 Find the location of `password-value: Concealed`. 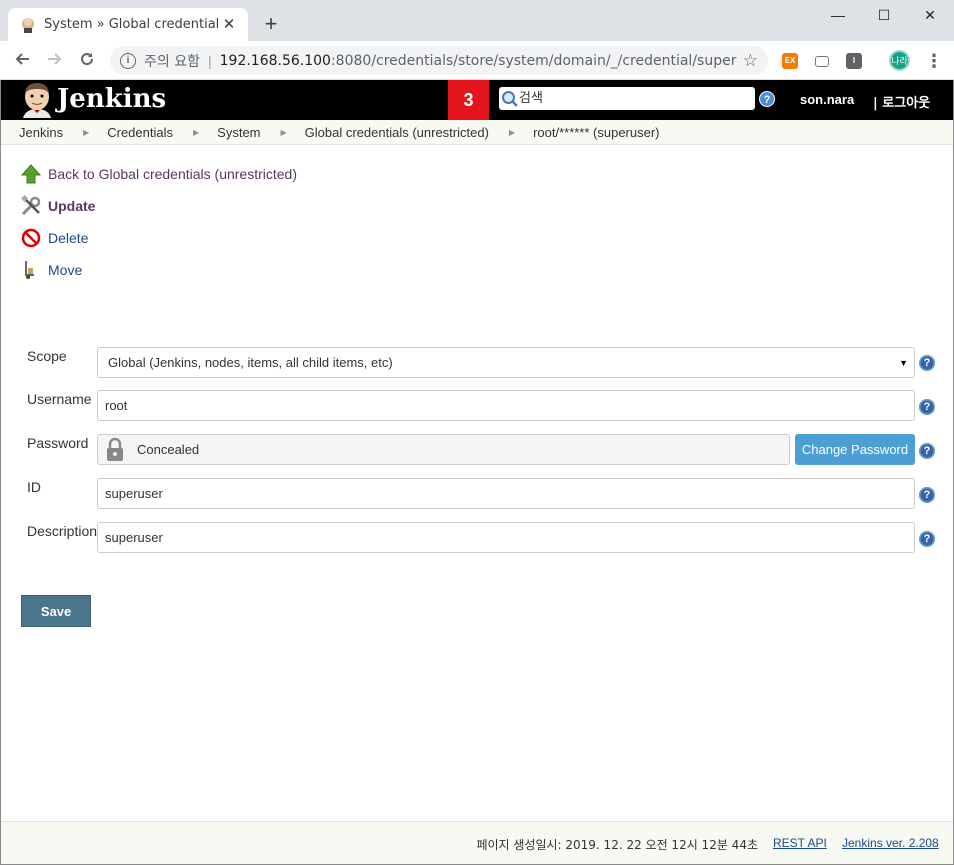

password-value: Concealed is located at coordinates (168, 449).